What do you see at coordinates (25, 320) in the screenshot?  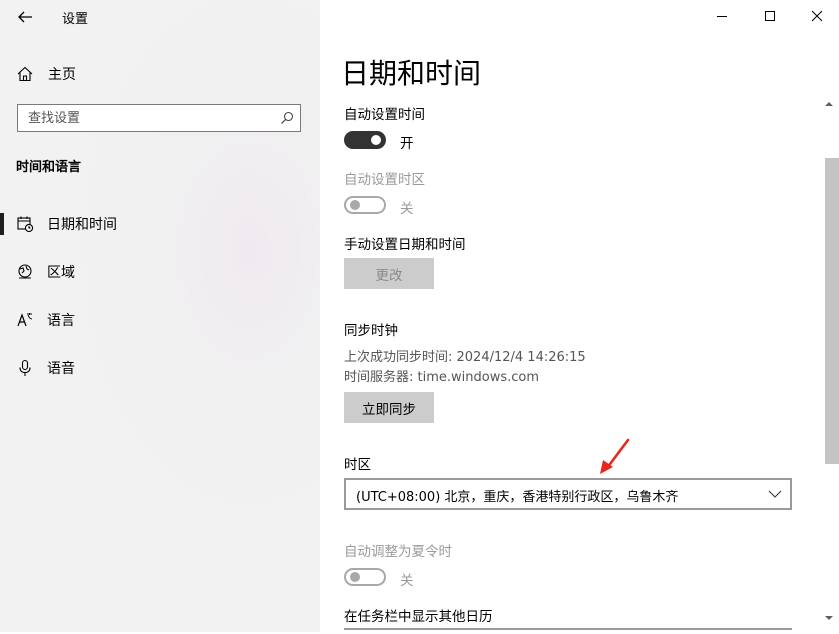 I see `language-icon` at bounding box center [25, 320].